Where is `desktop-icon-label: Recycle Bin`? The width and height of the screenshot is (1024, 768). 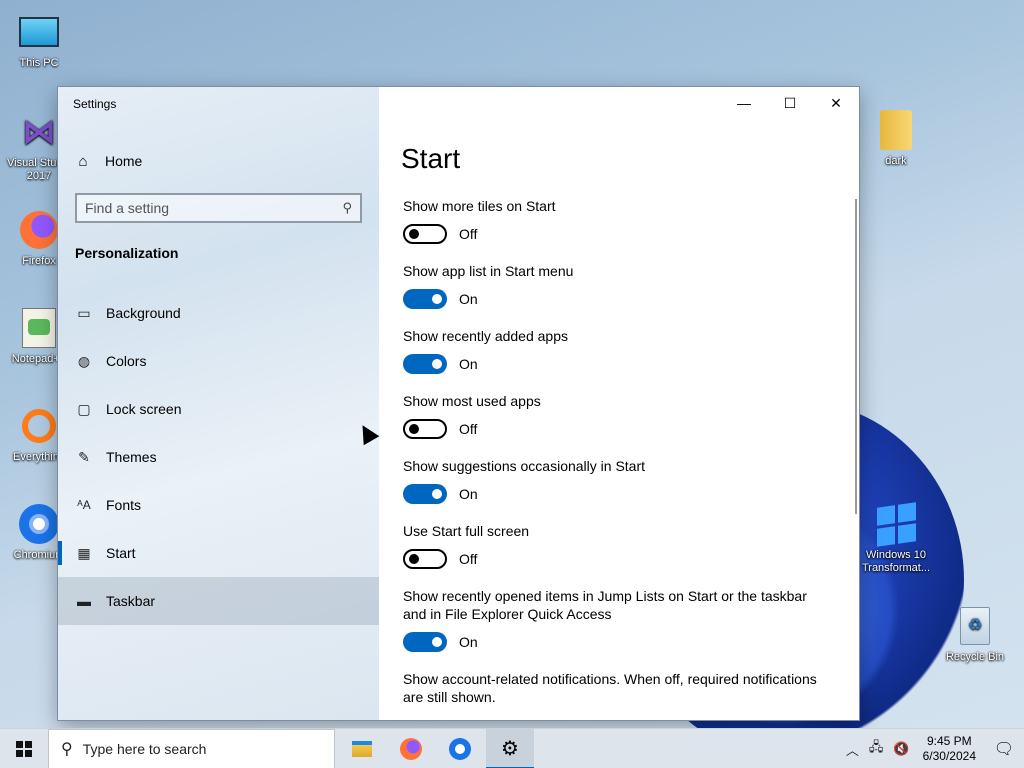 desktop-icon-label: Recycle Bin is located at coordinates (975, 657).